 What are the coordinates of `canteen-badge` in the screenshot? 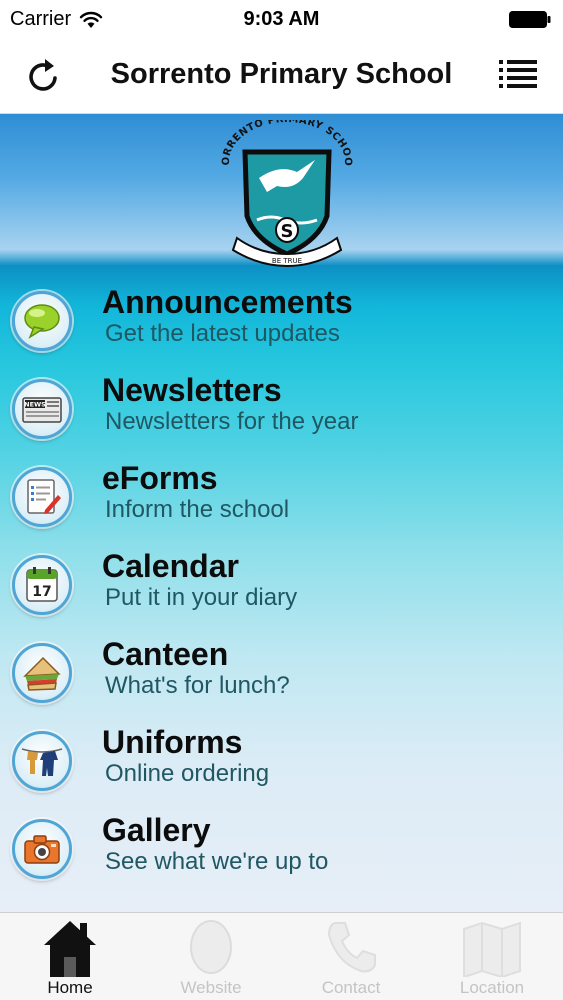 It's located at (42, 673).